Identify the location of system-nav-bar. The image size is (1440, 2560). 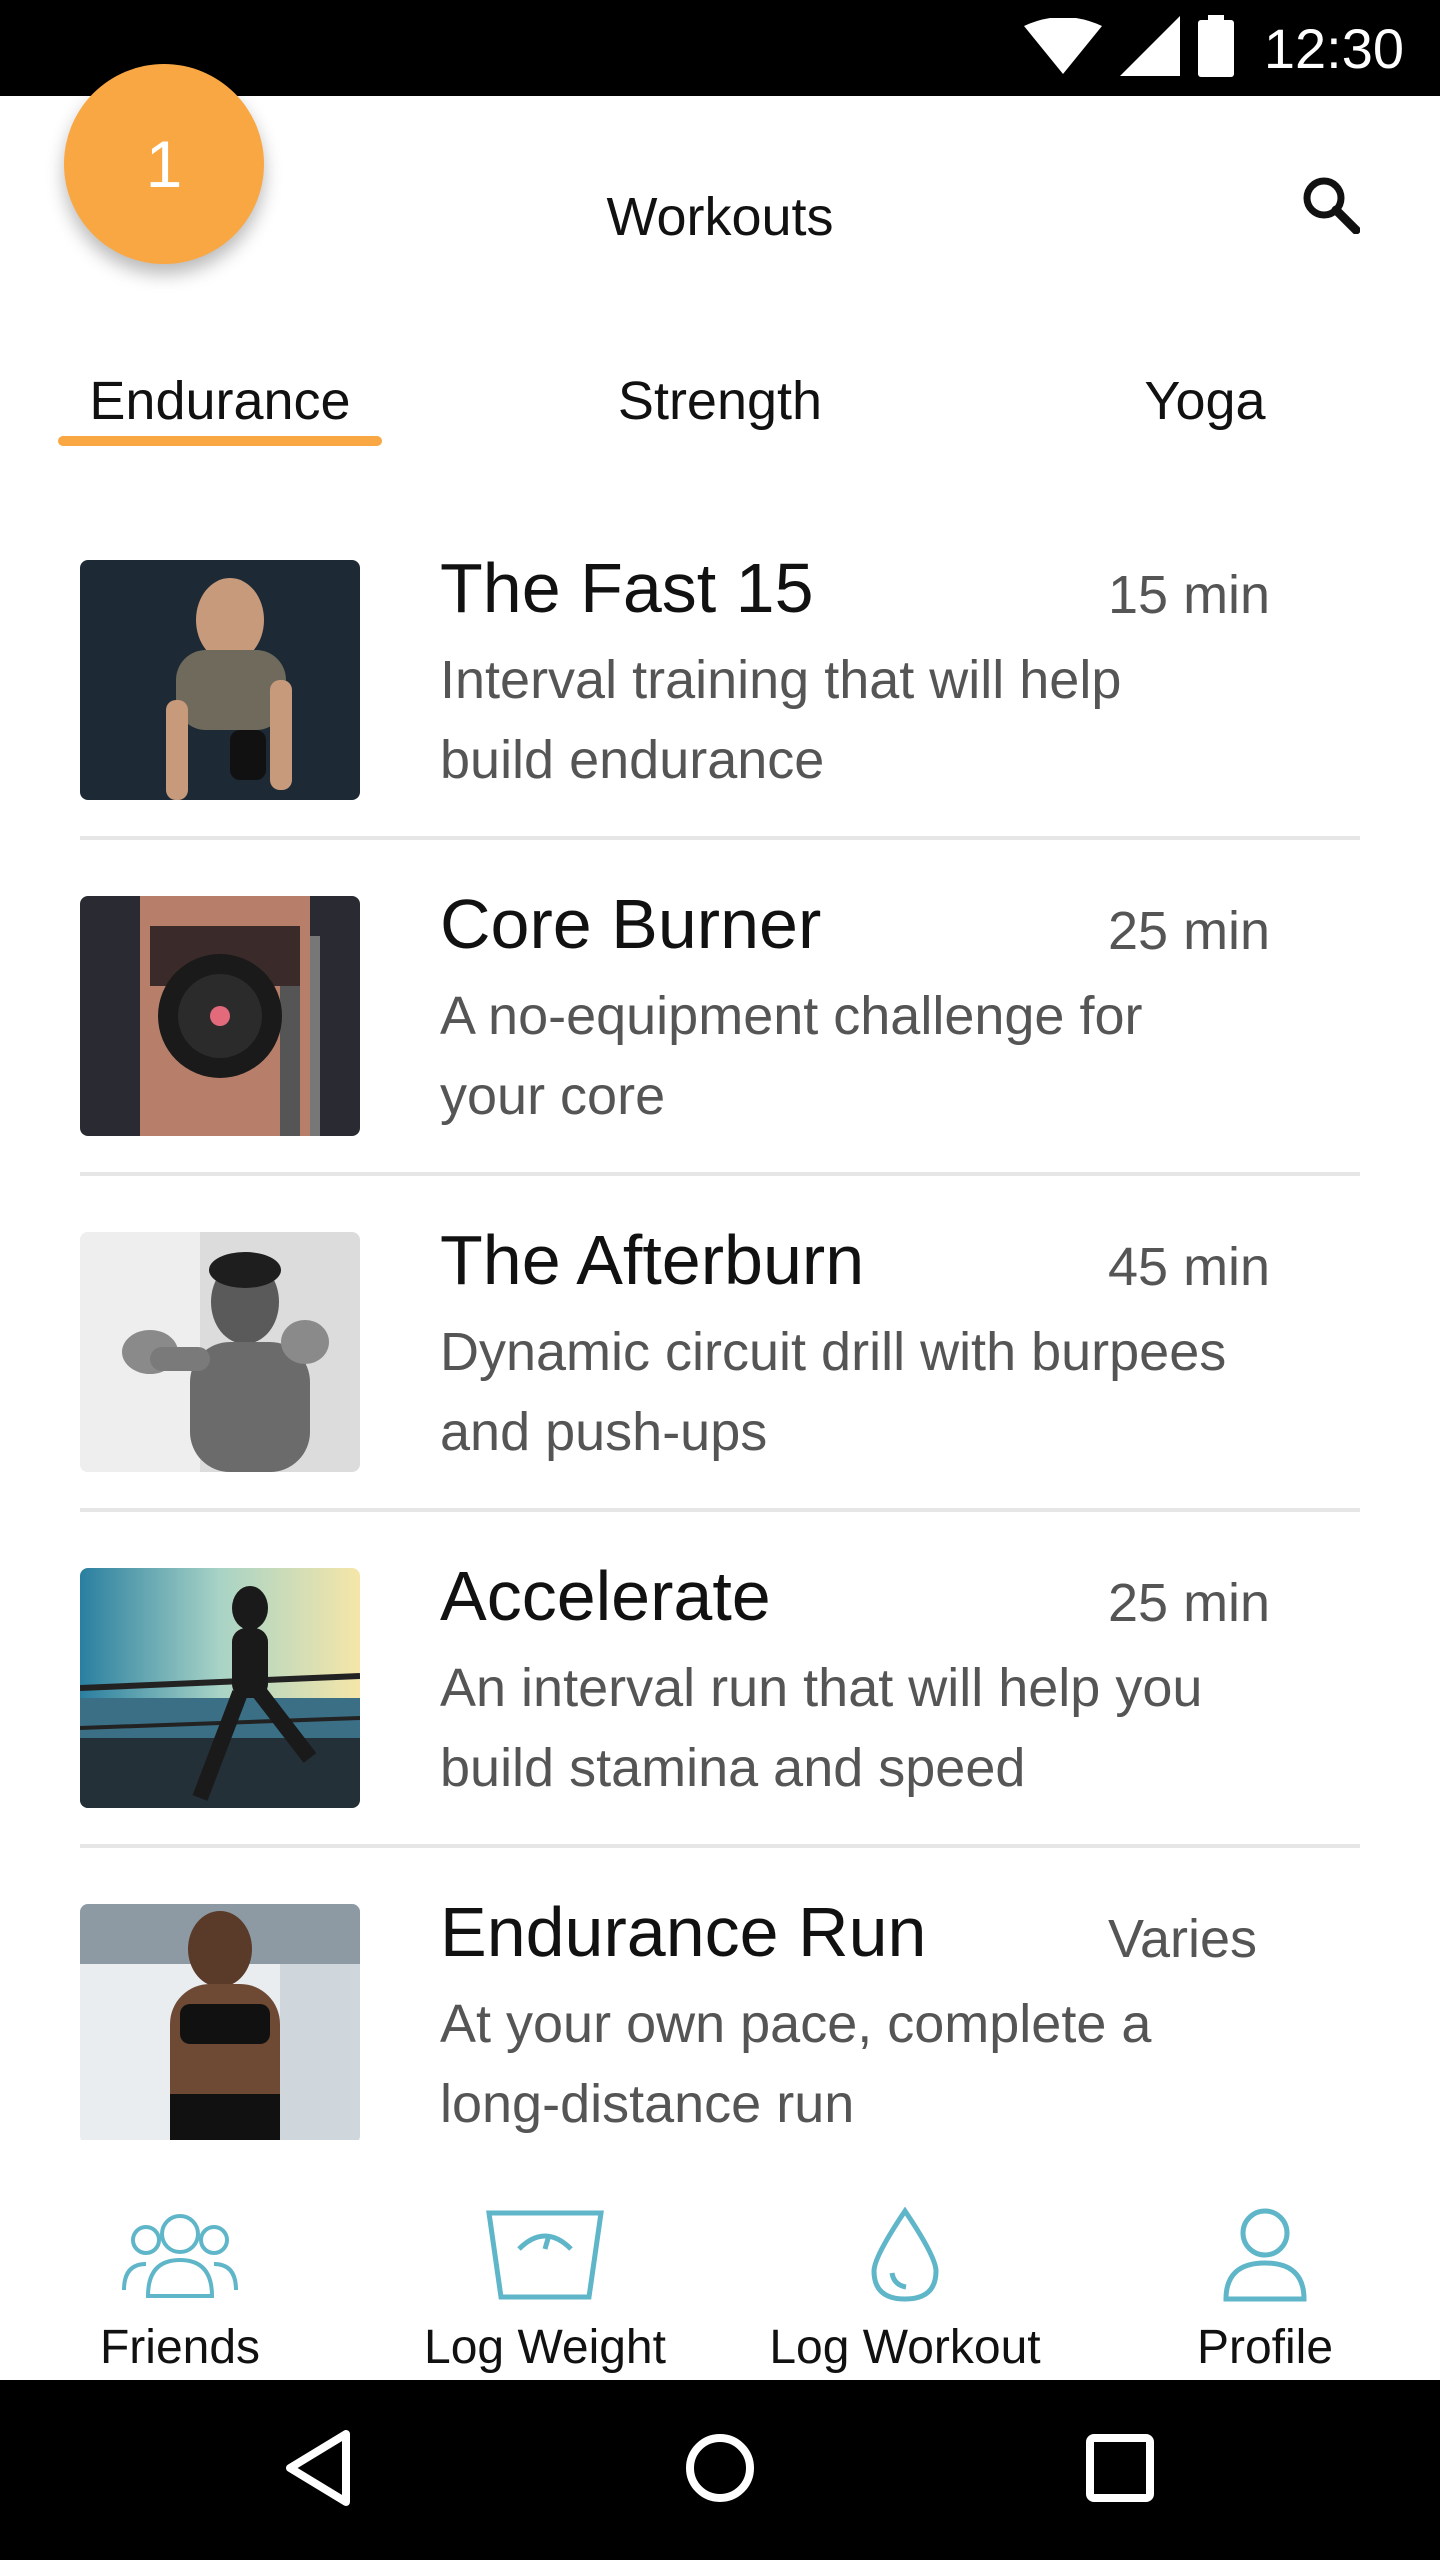
(720, 2470).